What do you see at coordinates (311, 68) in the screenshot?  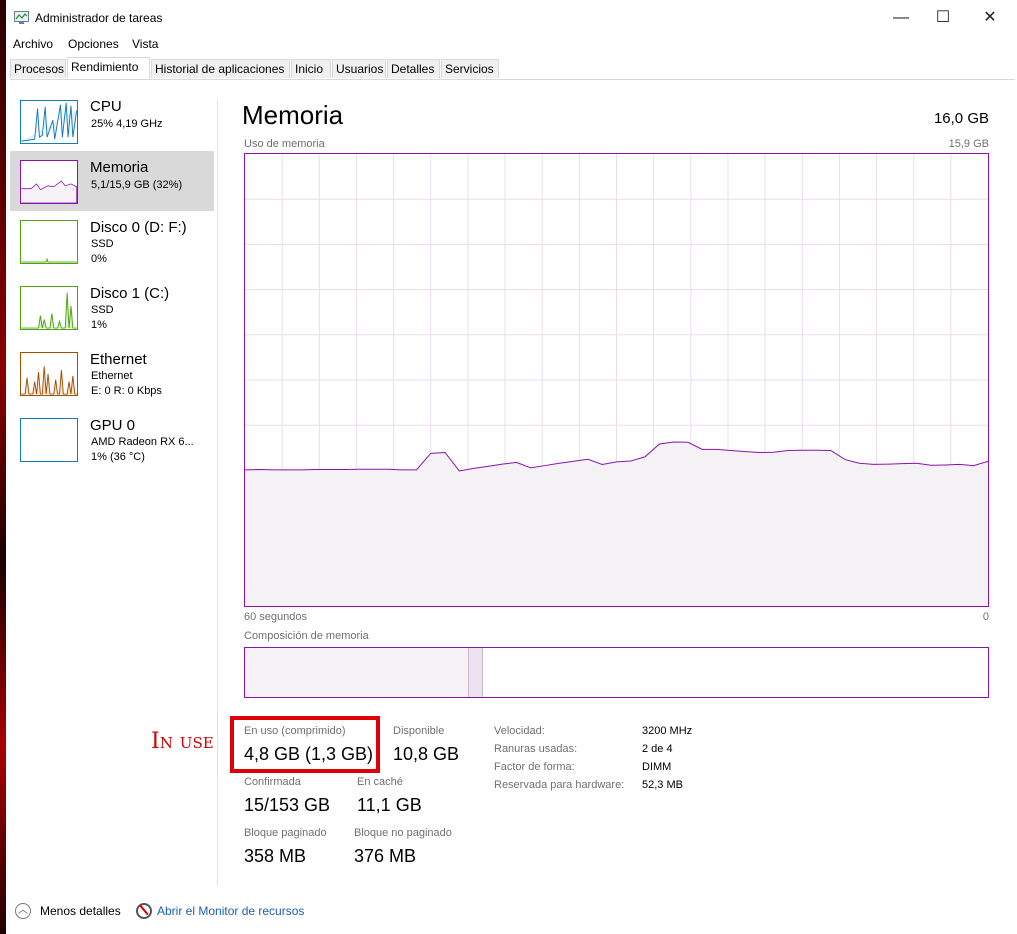 I see `tab-inicio: Inicio` at bounding box center [311, 68].